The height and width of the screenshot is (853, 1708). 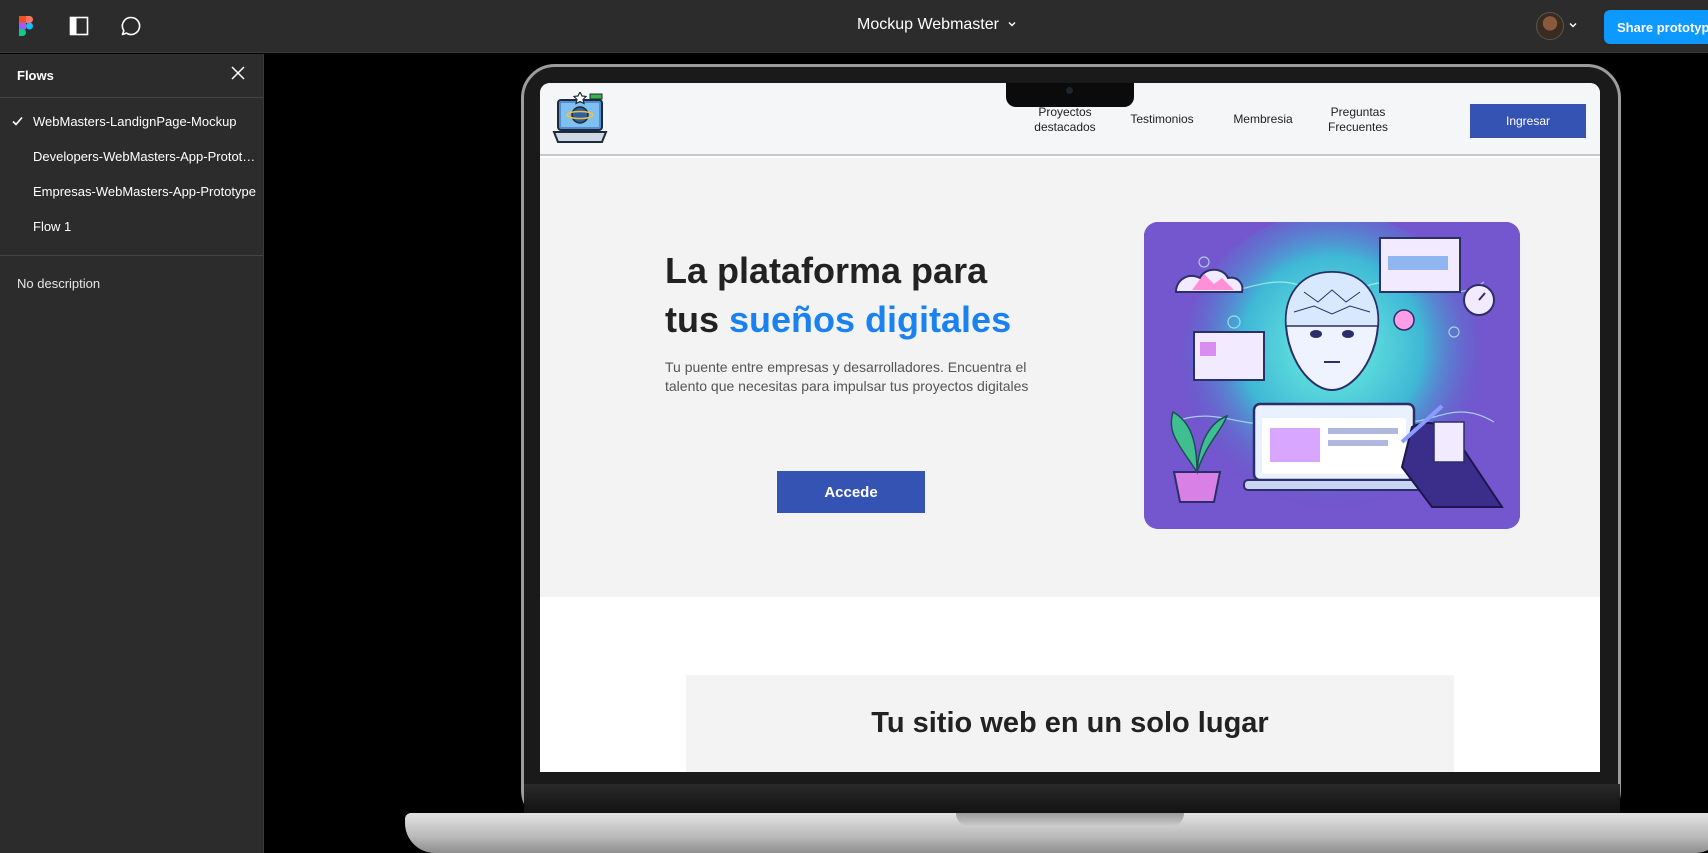 I want to click on nav-link-testimonios: Testimonios, so click(x=1162, y=119).